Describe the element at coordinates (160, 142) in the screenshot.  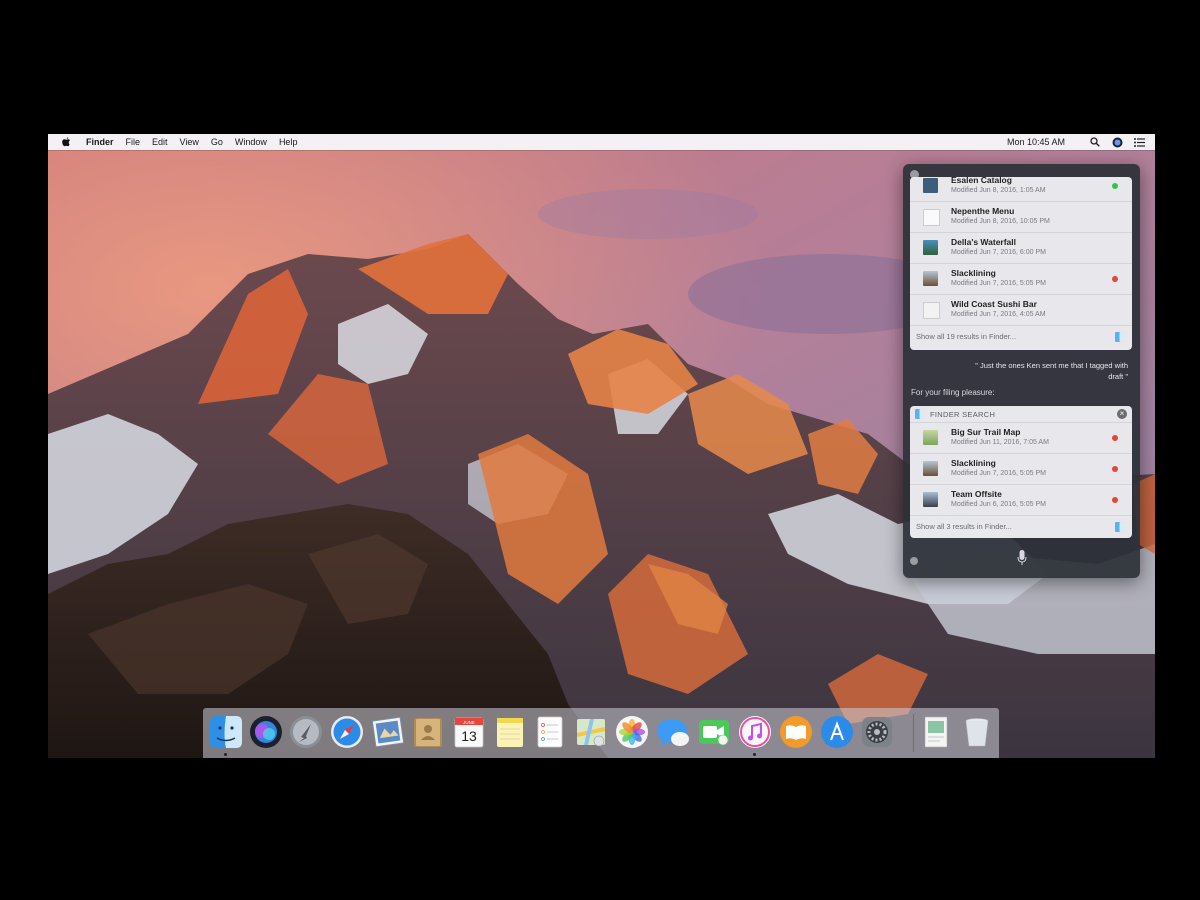
I see `menu-edit: Edit` at that location.